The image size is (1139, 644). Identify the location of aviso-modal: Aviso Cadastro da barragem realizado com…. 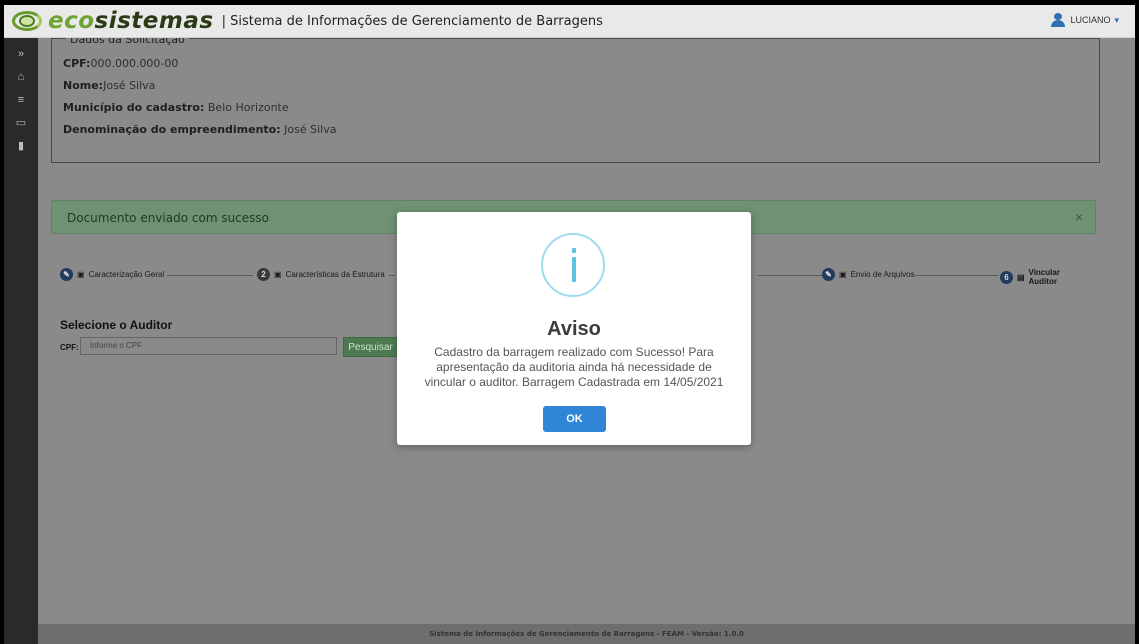
(574, 328).